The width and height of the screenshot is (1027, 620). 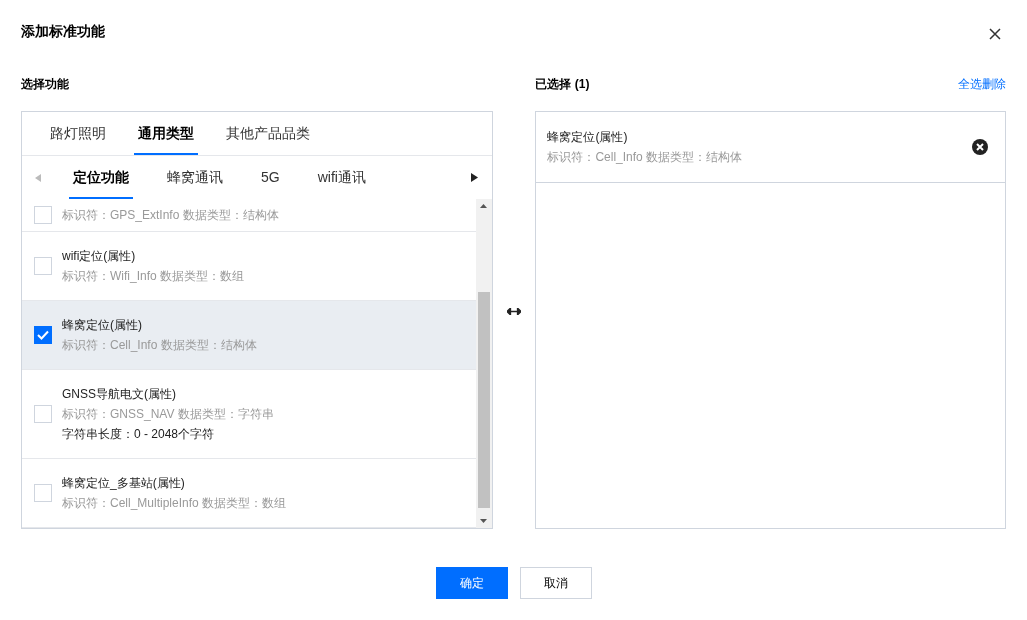 What do you see at coordinates (514, 311) in the screenshot?
I see `transfer-icon` at bounding box center [514, 311].